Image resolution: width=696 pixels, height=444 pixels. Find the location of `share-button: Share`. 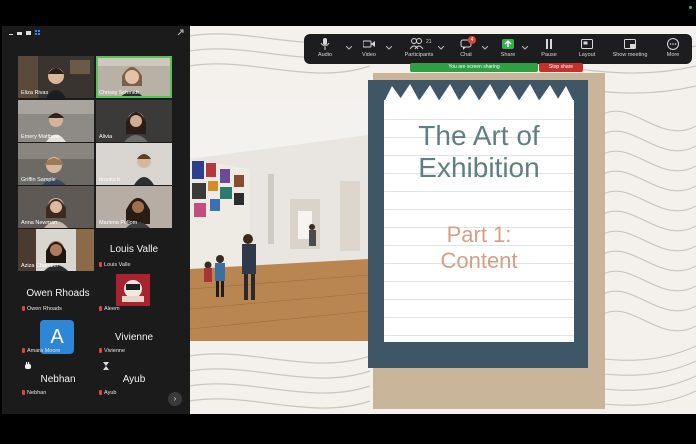

share-button: Share is located at coordinates (508, 49).